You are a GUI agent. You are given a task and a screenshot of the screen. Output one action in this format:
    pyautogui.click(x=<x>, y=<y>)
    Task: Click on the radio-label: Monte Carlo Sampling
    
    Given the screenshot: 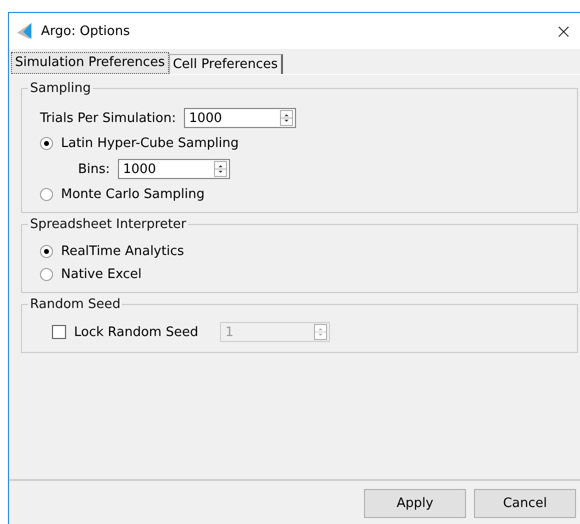 What is the action you would take?
    pyautogui.click(x=133, y=194)
    